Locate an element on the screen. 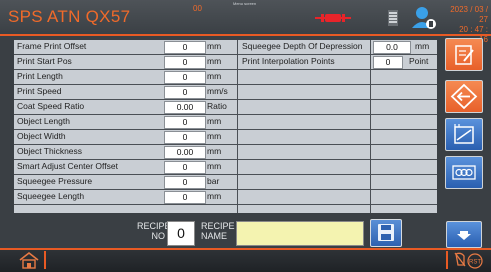 This screenshot has height=272, width=491. reset-icon: RST is located at coordinates (468, 259).